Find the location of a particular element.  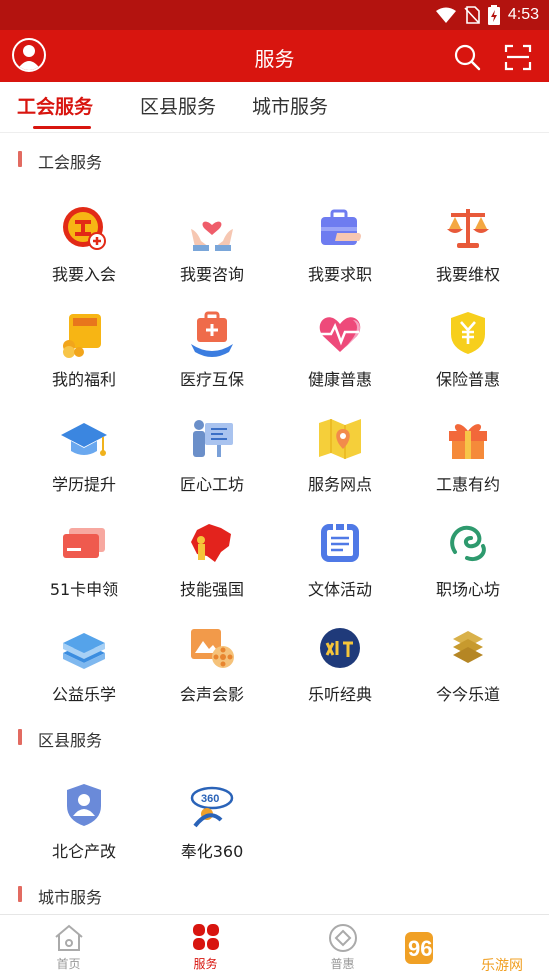

card-icon is located at coordinates (84, 543).